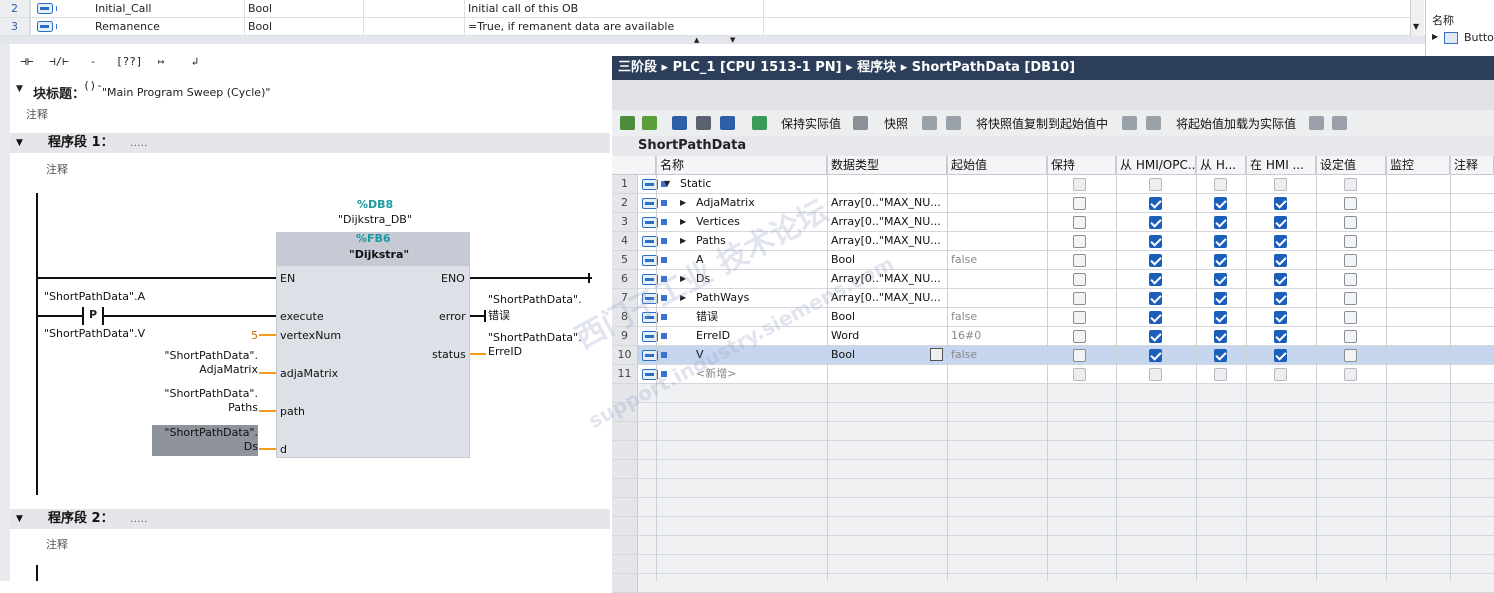 This screenshot has height=593, width=1494. Describe the element at coordinates (1418, 165) in the screenshot. I see `col-monitor: 监控` at that location.